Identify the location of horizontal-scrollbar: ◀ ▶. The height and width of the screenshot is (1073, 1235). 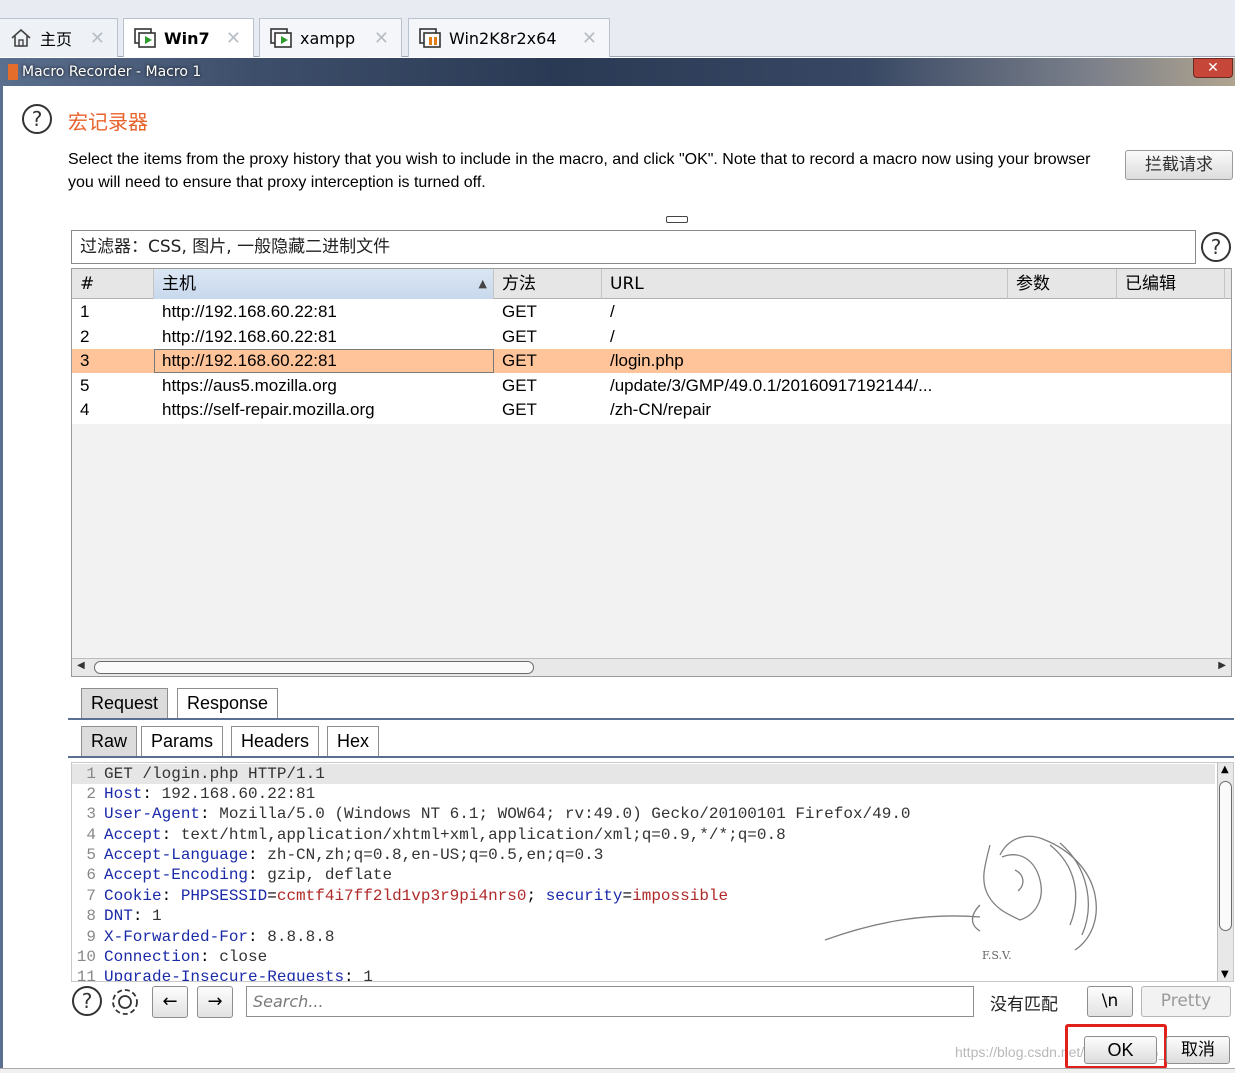
(651, 667).